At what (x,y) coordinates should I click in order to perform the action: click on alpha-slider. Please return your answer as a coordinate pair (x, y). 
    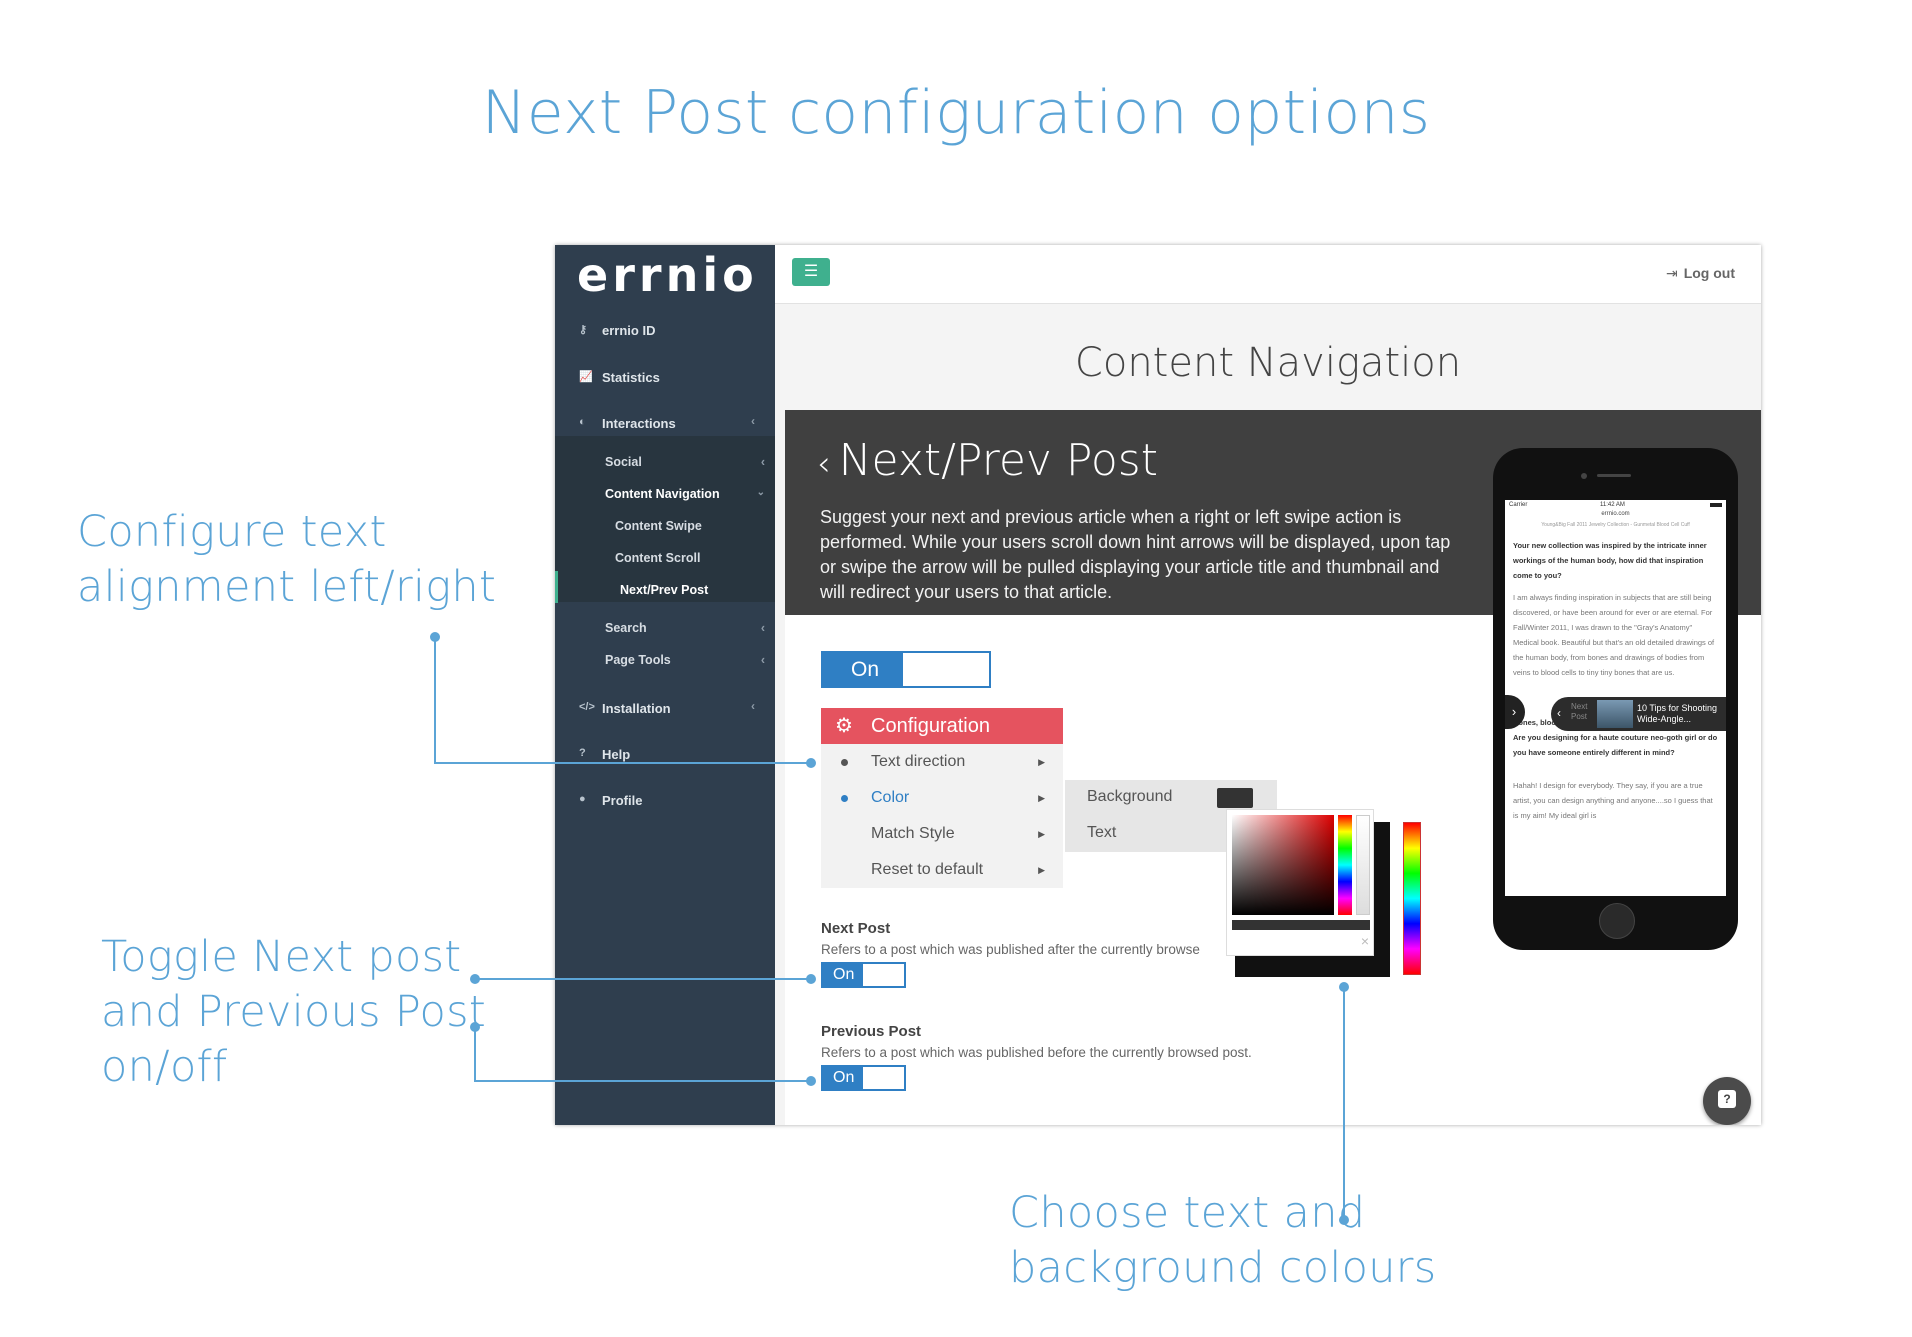
    Looking at the image, I should click on (1363, 865).